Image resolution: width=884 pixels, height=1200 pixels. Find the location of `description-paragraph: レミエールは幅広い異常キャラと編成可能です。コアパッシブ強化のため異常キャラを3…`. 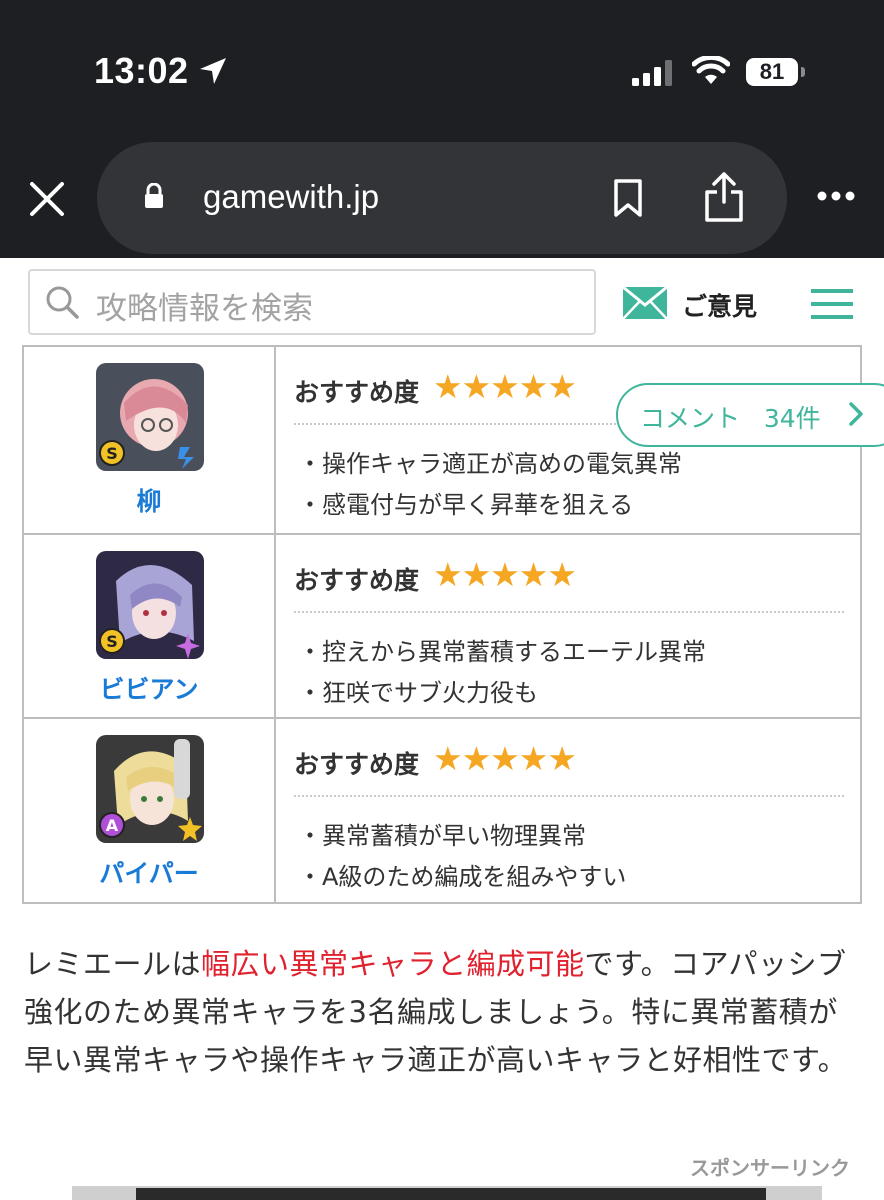

description-paragraph: レミエールは幅広い異常キャラと編成可能です。コアパッシブ強化のため異常キャラを3… is located at coordinates (444, 1012).